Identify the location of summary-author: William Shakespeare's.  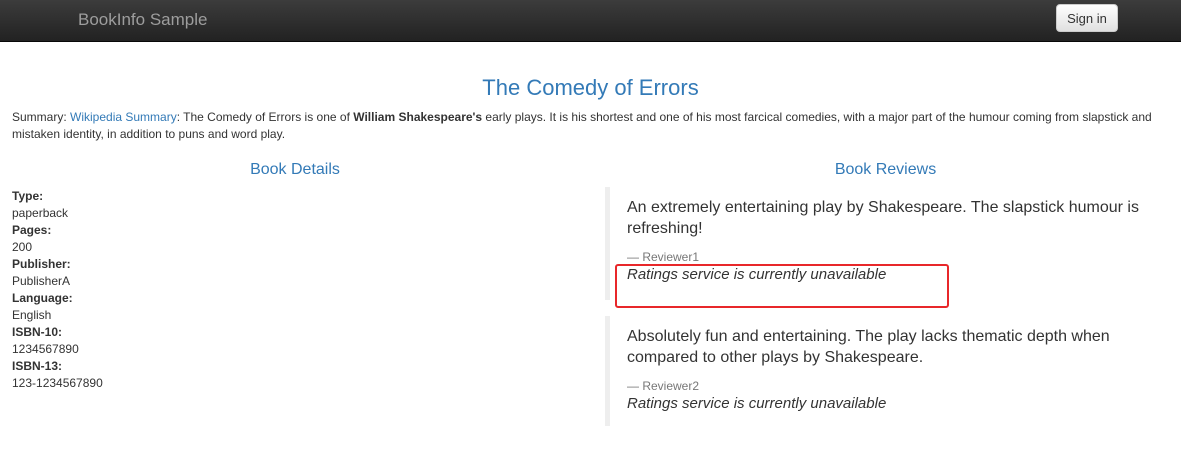
(418, 117).